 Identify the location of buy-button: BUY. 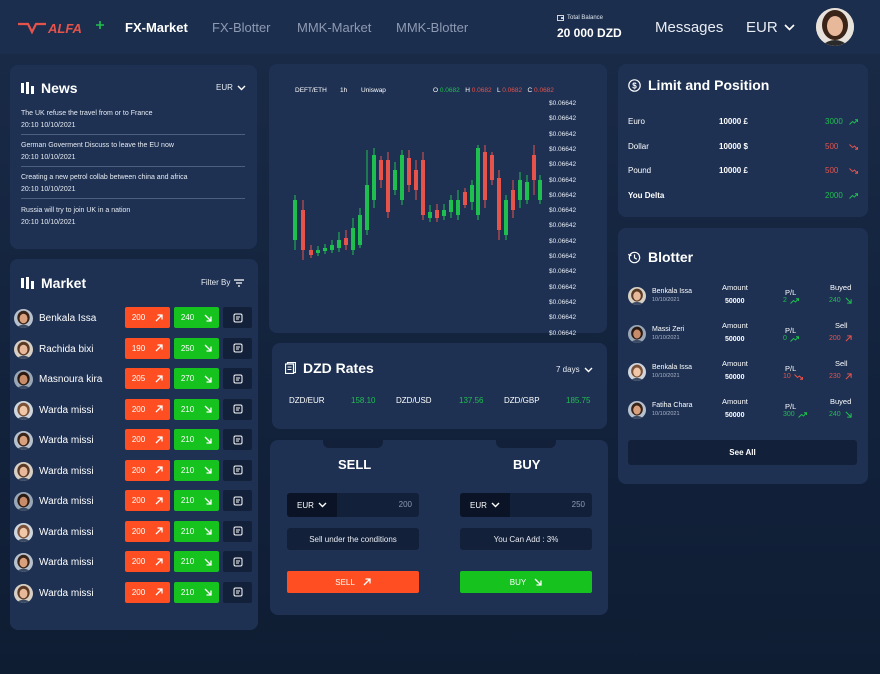
(526, 582).